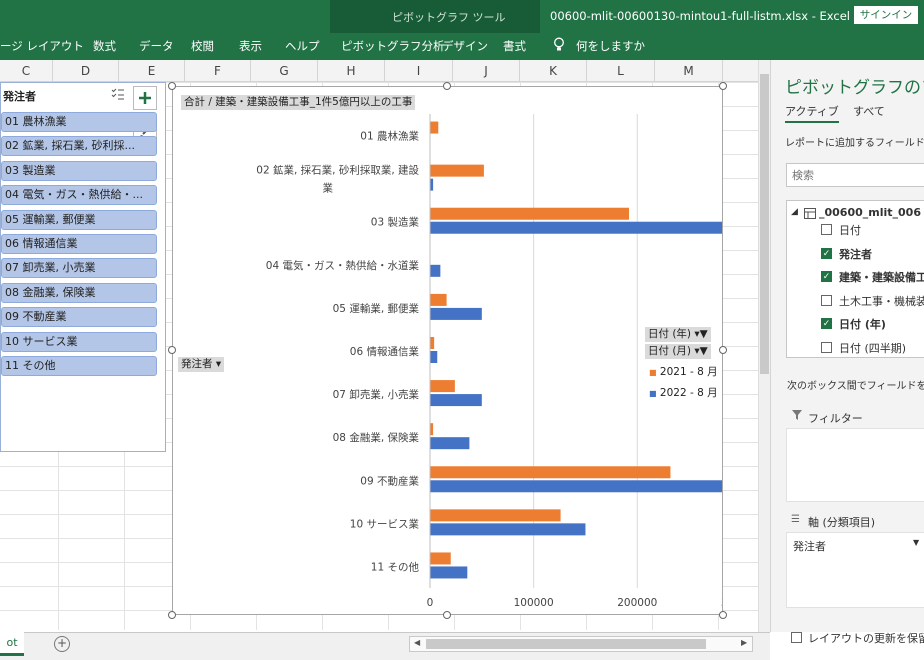 This screenshot has width=924, height=660. Describe the element at coordinates (514, 46) in the screenshot. I see `tab-format: 書式` at that location.